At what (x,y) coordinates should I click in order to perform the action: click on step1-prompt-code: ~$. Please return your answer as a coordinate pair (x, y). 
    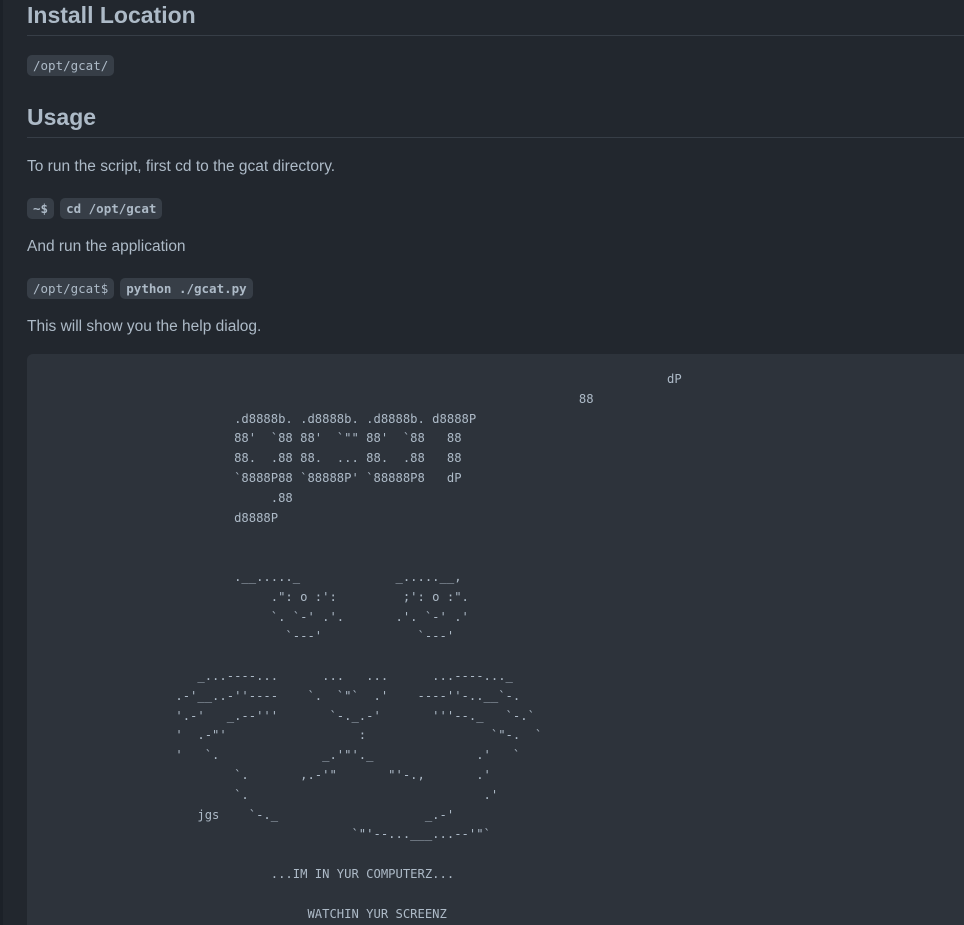
    Looking at the image, I should click on (41, 208).